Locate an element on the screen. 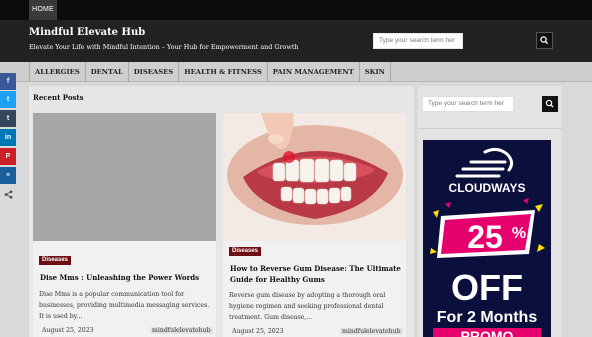 This screenshot has width=592, height=337. sidebar-divider is located at coordinates (490, 128).